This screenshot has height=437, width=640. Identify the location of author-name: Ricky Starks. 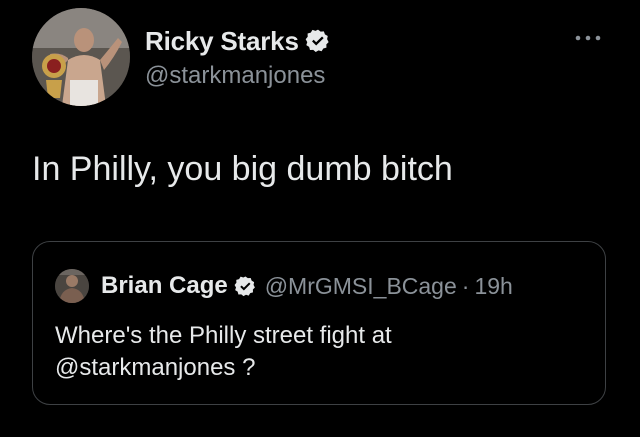
(222, 41).